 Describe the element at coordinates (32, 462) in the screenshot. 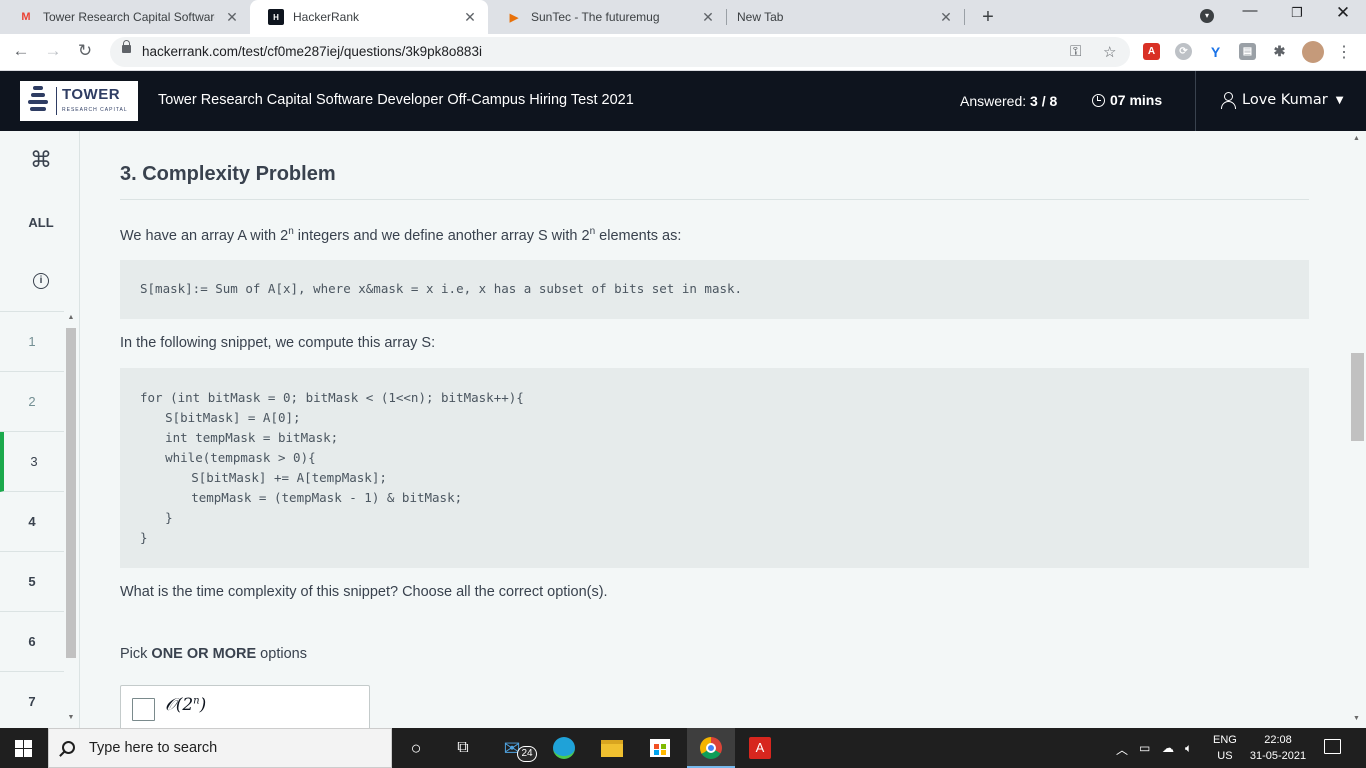

I see `question-nav-item-current: 3` at that location.